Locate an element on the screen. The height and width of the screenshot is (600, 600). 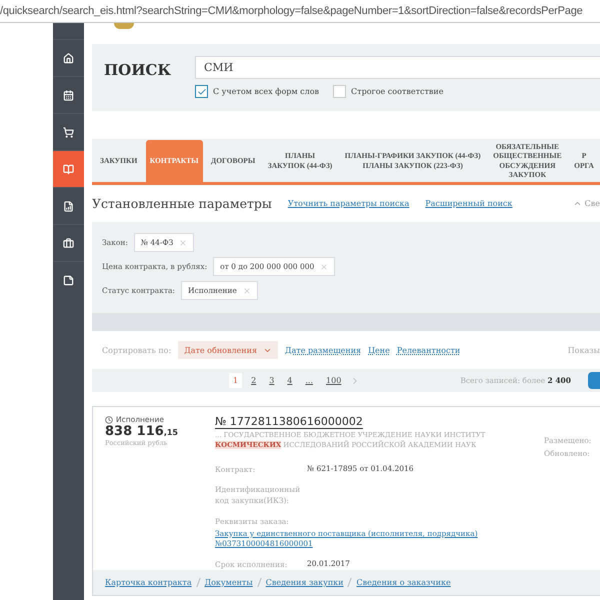
search-field: СМИ is located at coordinates (397, 68).